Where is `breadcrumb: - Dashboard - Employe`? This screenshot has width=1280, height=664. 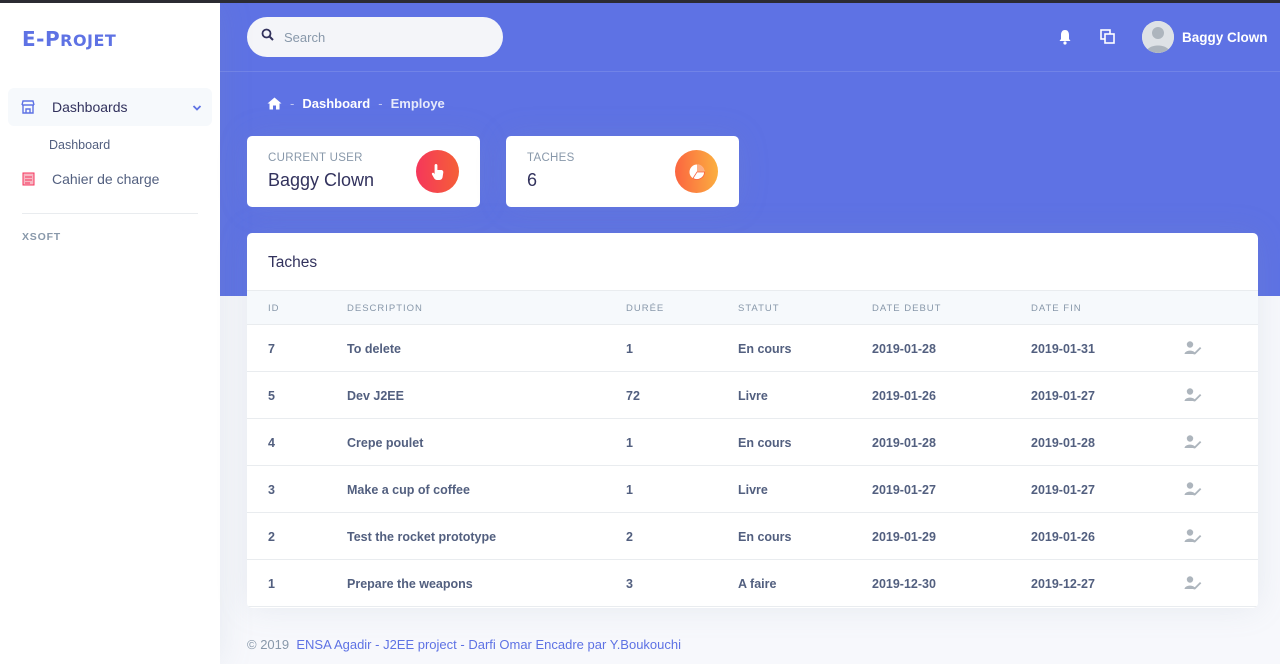 breadcrumb: - Dashboard - Employe is located at coordinates (356, 103).